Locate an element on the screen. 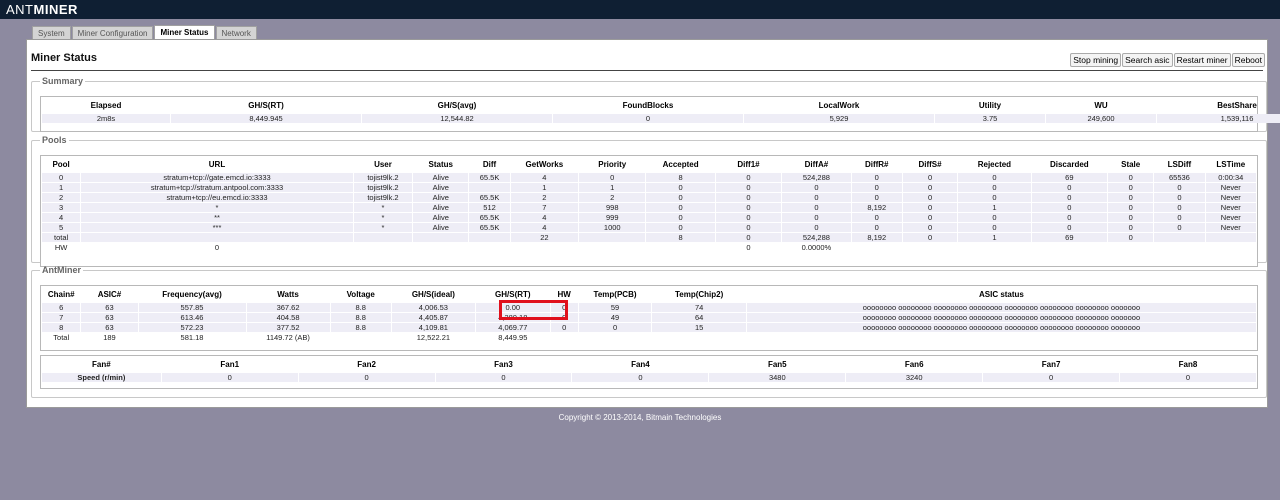 The image size is (1280, 500). table-cell: 6 is located at coordinates (61, 307).